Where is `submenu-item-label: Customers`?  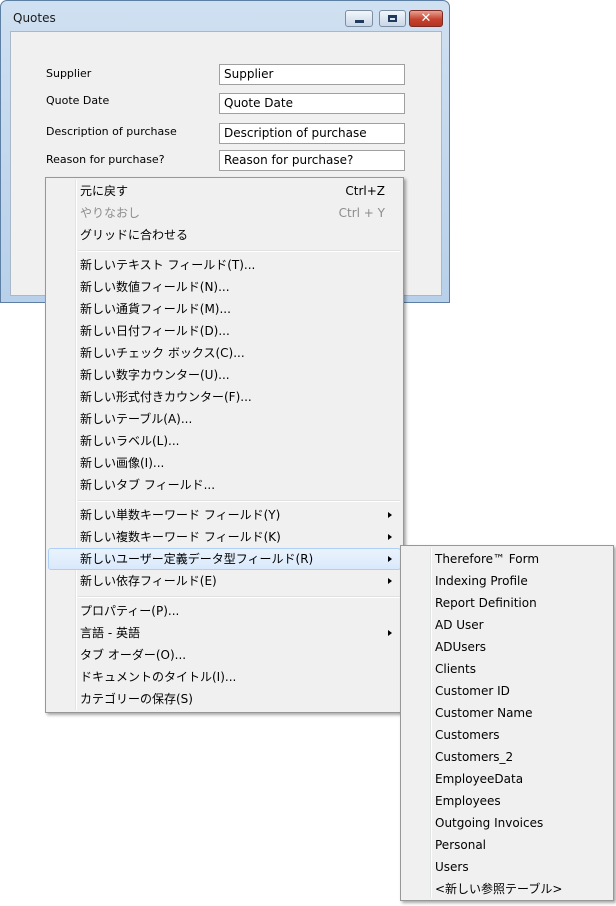
submenu-item-label: Customers is located at coordinates (467, 735).